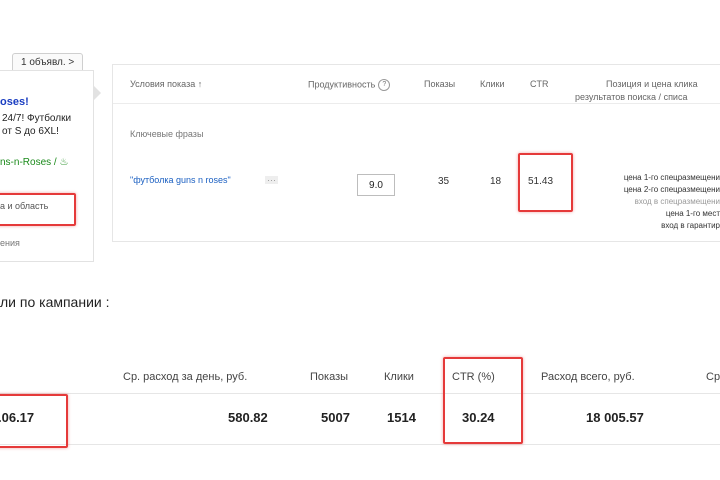 The image size is (720, 480). What do you see at coordinates (166, 84) in the screenshot?
I see `header-conditions: Условия показа ↑` at bounding box center [166, 84].